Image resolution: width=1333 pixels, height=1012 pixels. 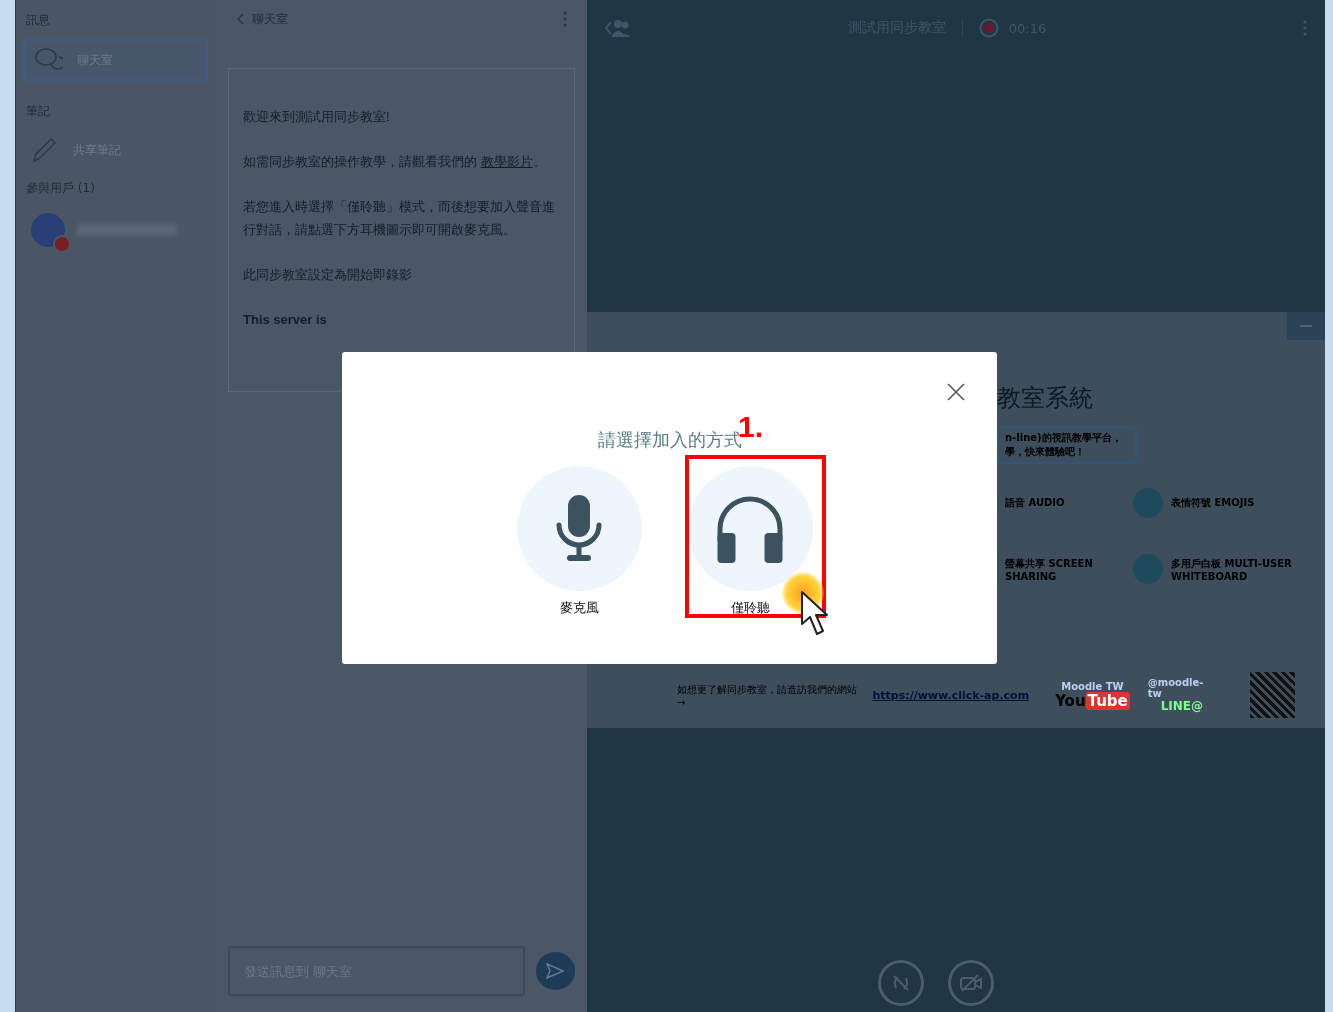 I want to click on user-avatar, so click(x=48, y=230).